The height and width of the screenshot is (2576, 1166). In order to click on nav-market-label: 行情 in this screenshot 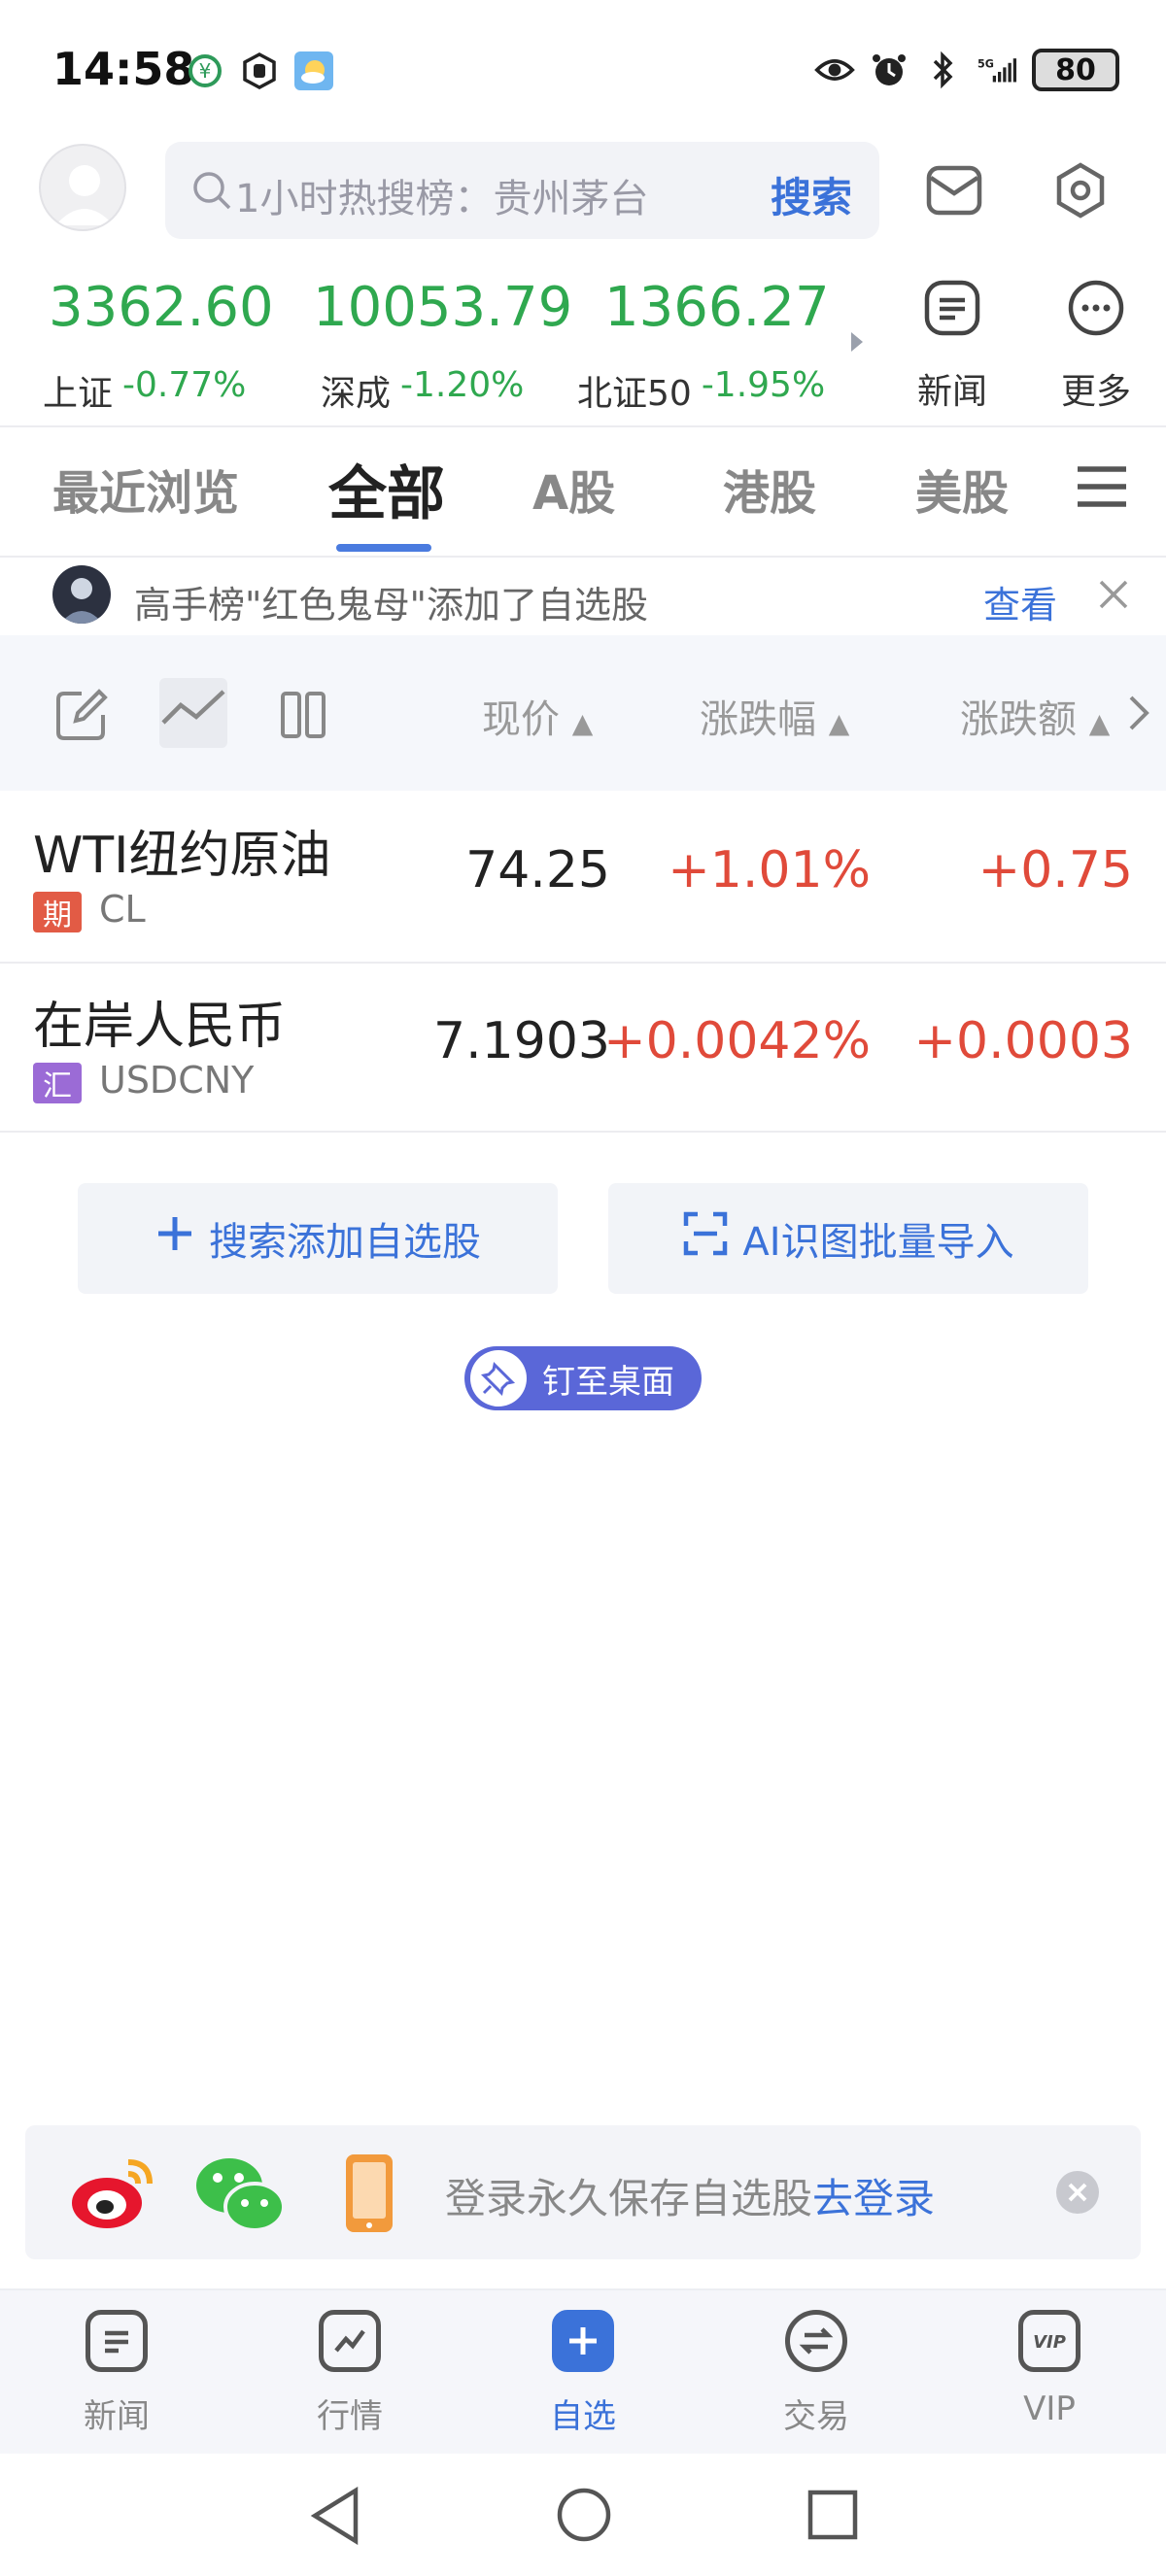, I will do `click(350, 2416)`.